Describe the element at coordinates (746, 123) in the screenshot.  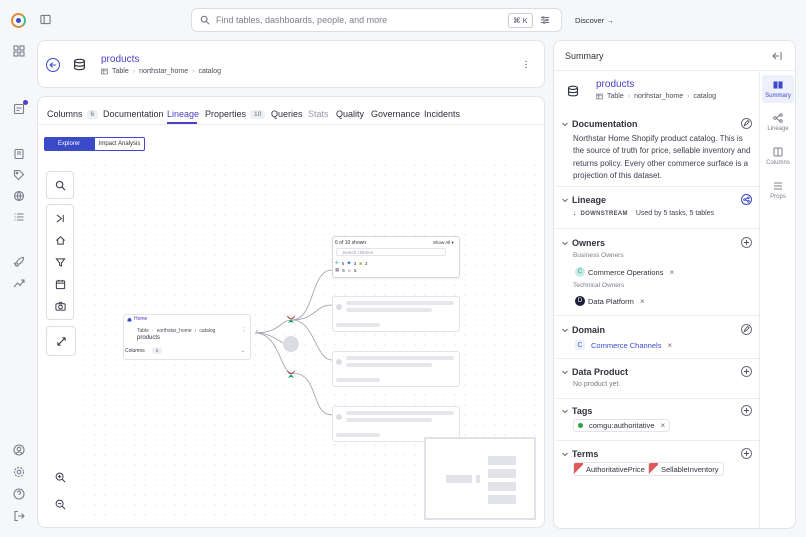
I see `edit-documentation-button` at that location.